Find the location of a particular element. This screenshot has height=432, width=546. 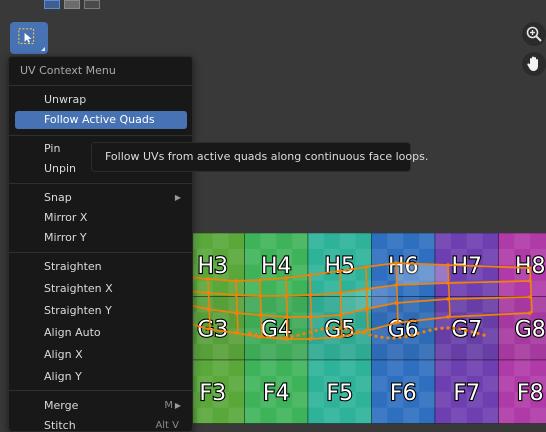

menu-item-merge: MergeM▶ is located at coordinates (101, 406).